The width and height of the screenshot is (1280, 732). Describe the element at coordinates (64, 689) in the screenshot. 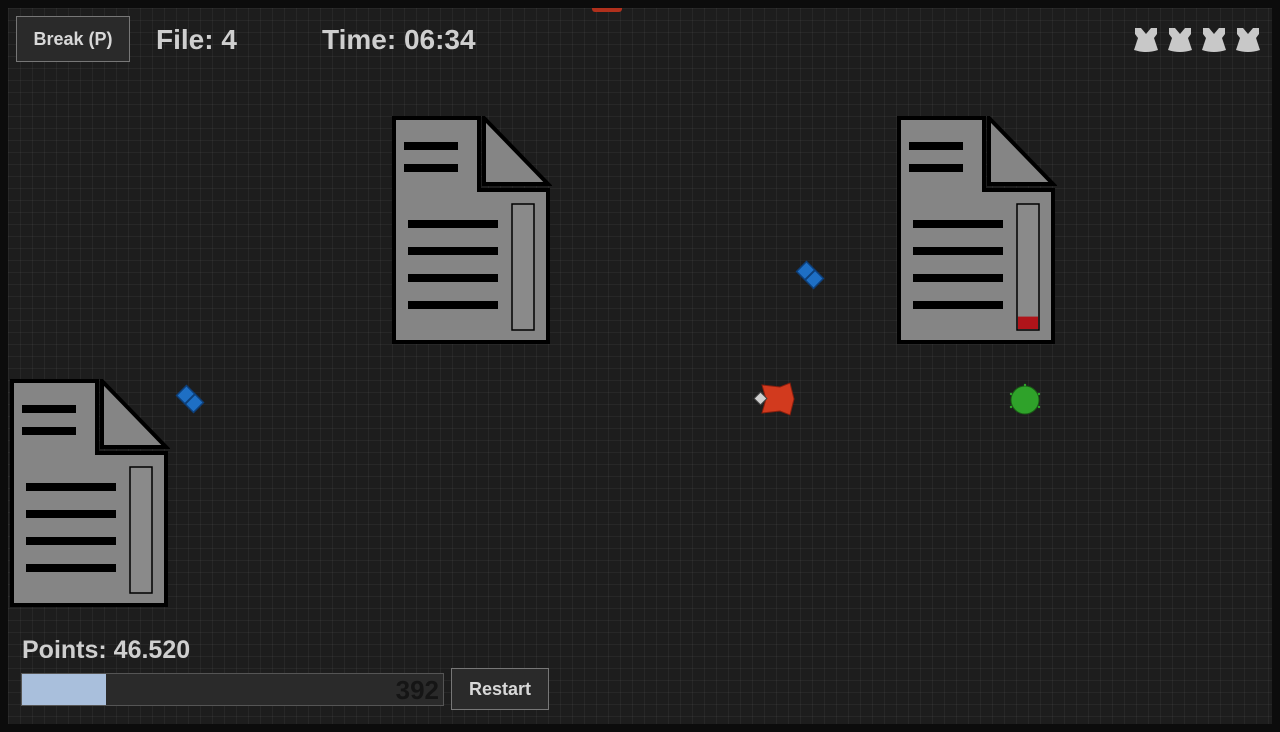

I see `progress-bar-fill` at that location.